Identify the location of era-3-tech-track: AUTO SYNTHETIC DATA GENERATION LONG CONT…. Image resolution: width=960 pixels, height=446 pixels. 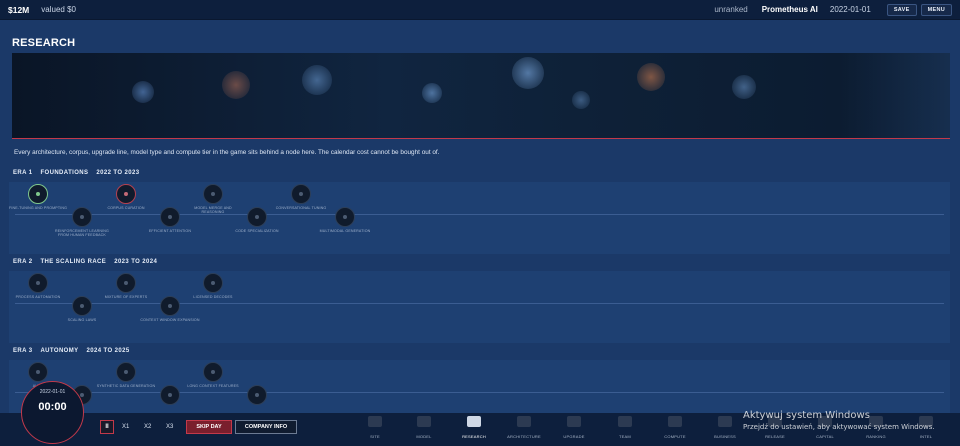
(479, 386).